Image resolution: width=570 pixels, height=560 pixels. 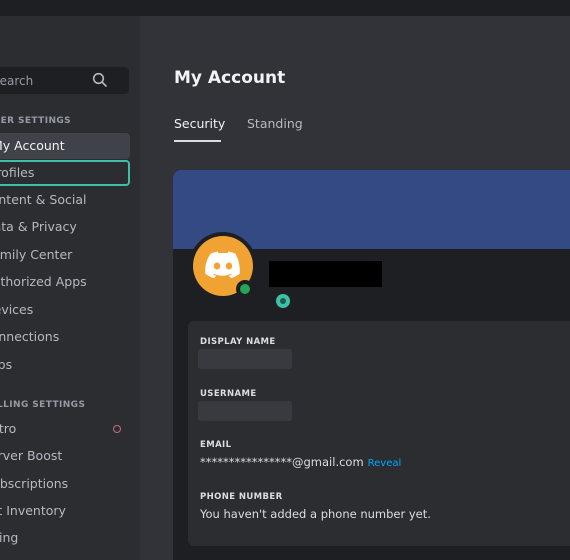 What do you see at coordinates (228, 394) in the screenshot?
I see `username-label: USERNAME` at bounding box center [228, 394].